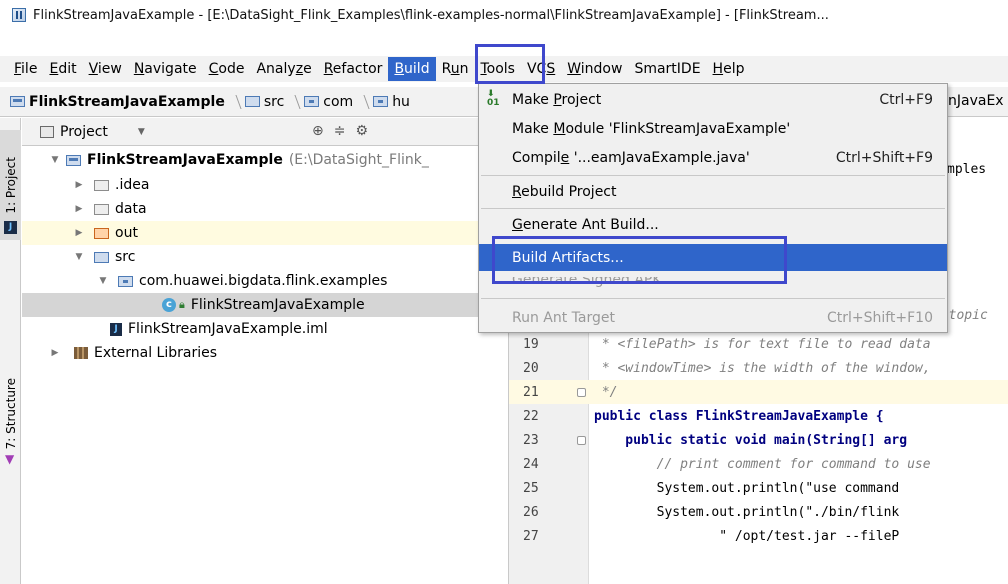  Describe the element at coordinates (141, 132) in the screenshot. I see `chevron-down-icon: ▼` at that location.